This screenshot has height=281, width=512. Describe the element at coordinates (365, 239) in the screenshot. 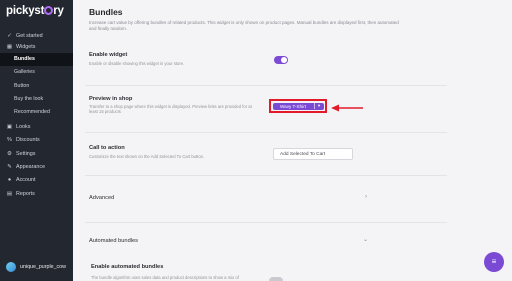

I see `chevron-down-icon: ⌄` at that location.